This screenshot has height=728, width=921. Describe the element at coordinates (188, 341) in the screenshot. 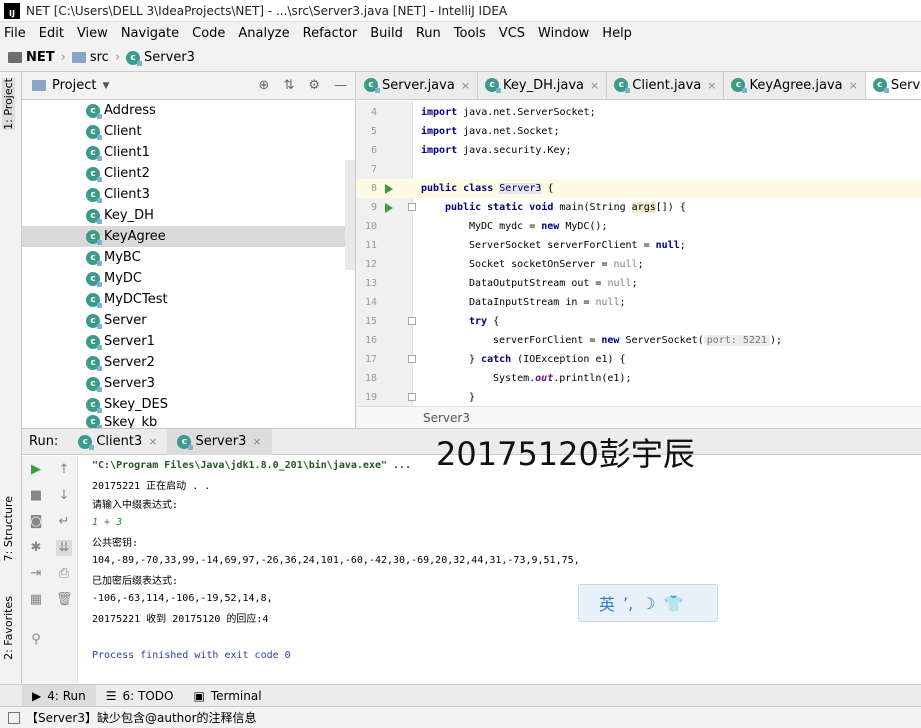

I see `tree-item-server1: c Server1` at that location.